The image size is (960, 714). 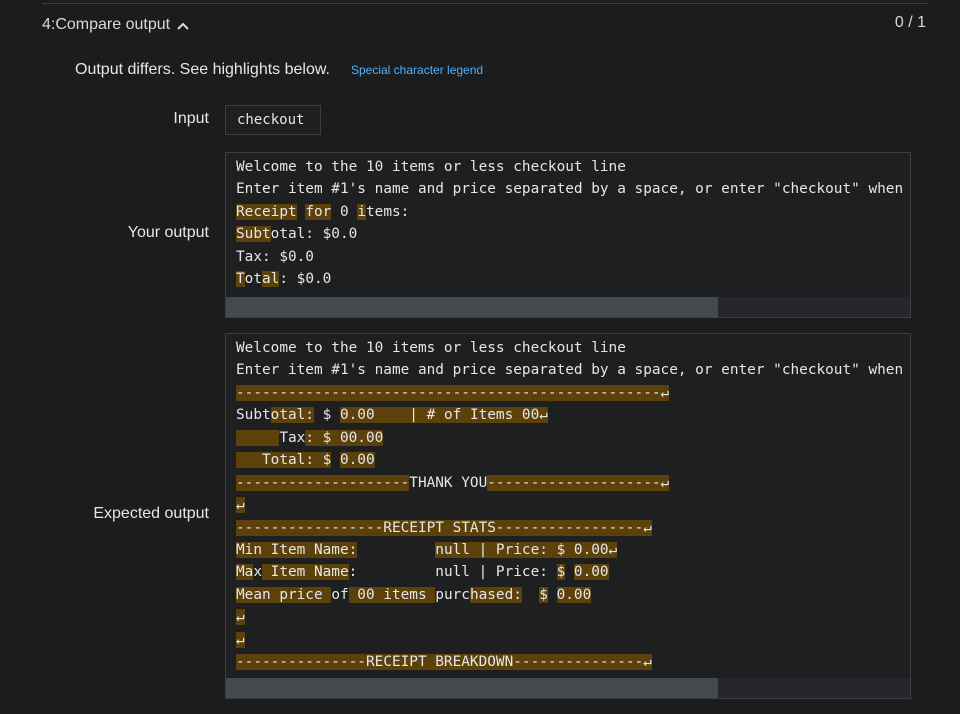 I want to click on expected-output-scroll-thumb, so click(x=472, y=688).